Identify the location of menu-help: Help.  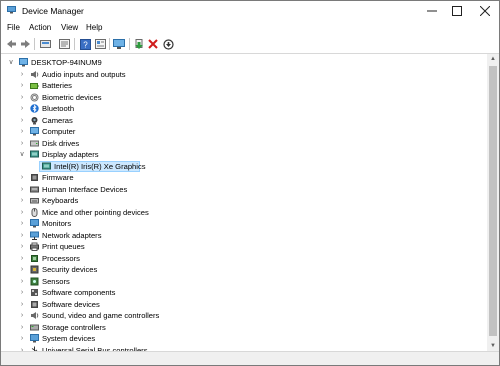
(94, 27).